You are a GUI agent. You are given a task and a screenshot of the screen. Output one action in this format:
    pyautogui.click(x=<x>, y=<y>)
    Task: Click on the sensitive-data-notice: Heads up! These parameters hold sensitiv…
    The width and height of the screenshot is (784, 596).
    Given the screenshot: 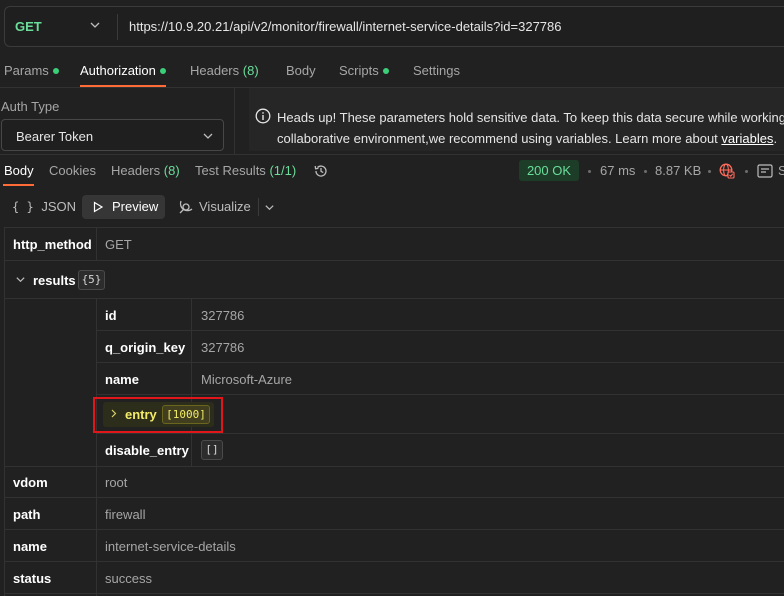 What is the action you would take?
    pyautogui.click(x=516, y=119)
    